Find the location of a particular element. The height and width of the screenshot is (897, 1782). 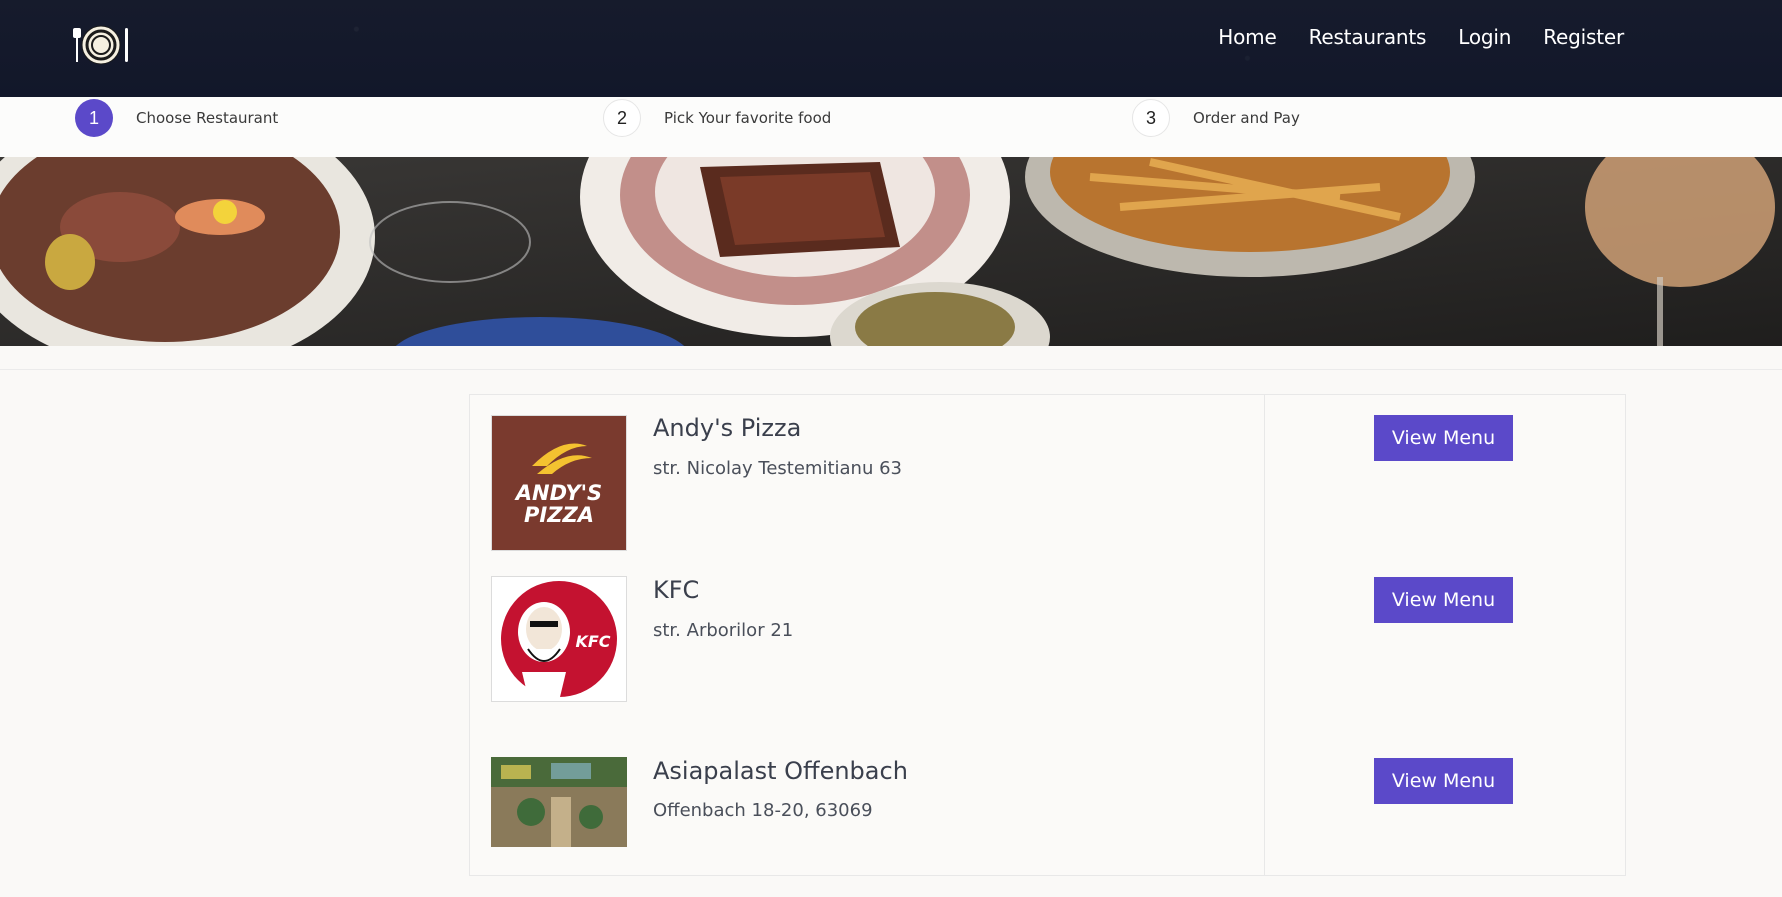

restaurant-logo: ANDY'S PIZZA is located at coordinates (559, 483).